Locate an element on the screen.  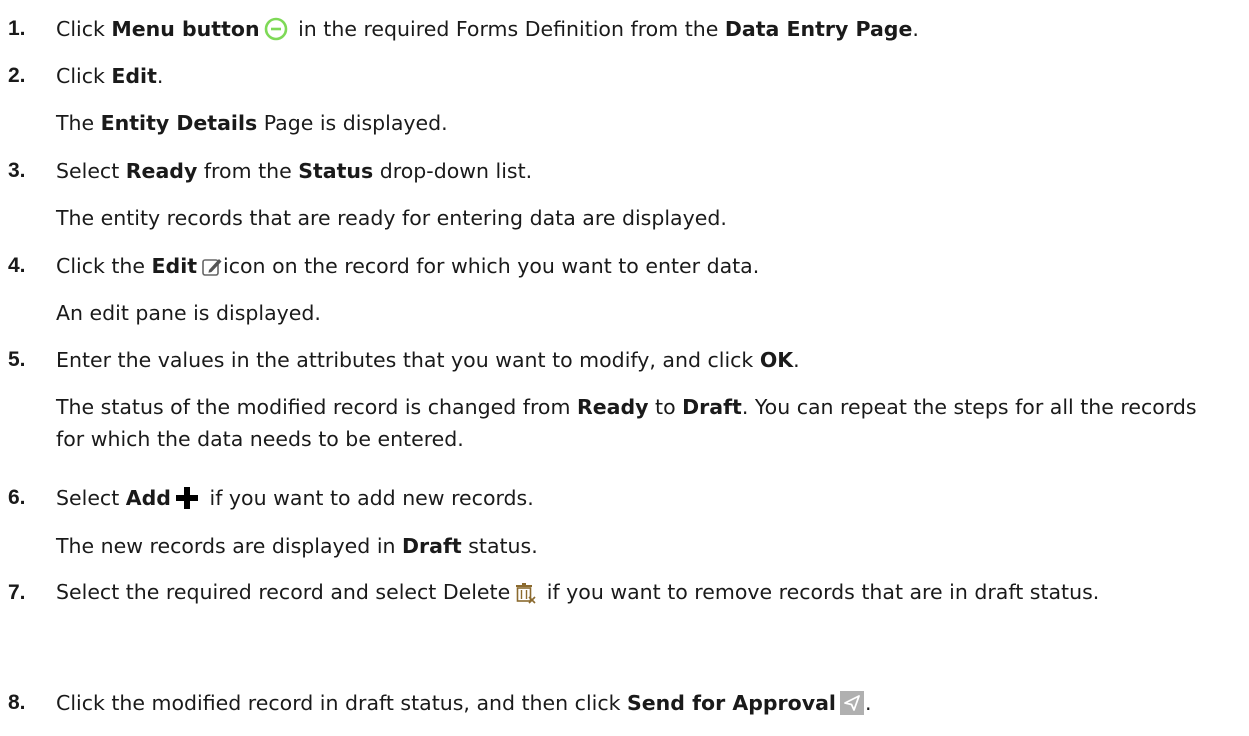
data-entry-page-label: Data Entry Page is located at coordinates (818, 29).